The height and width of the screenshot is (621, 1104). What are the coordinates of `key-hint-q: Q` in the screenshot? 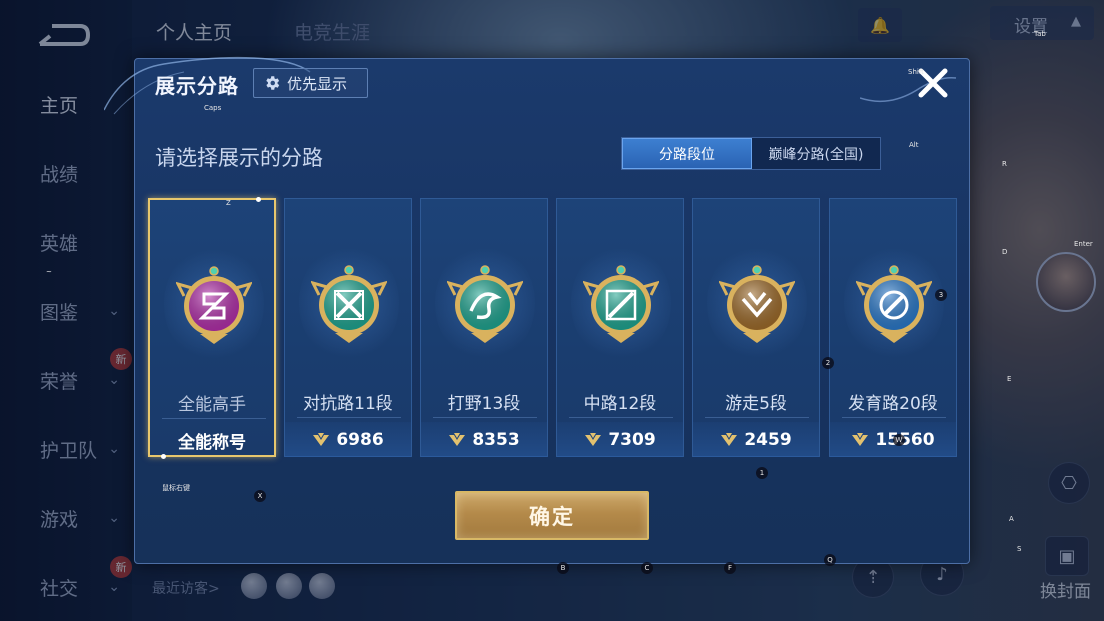 It's located at (830, 560).